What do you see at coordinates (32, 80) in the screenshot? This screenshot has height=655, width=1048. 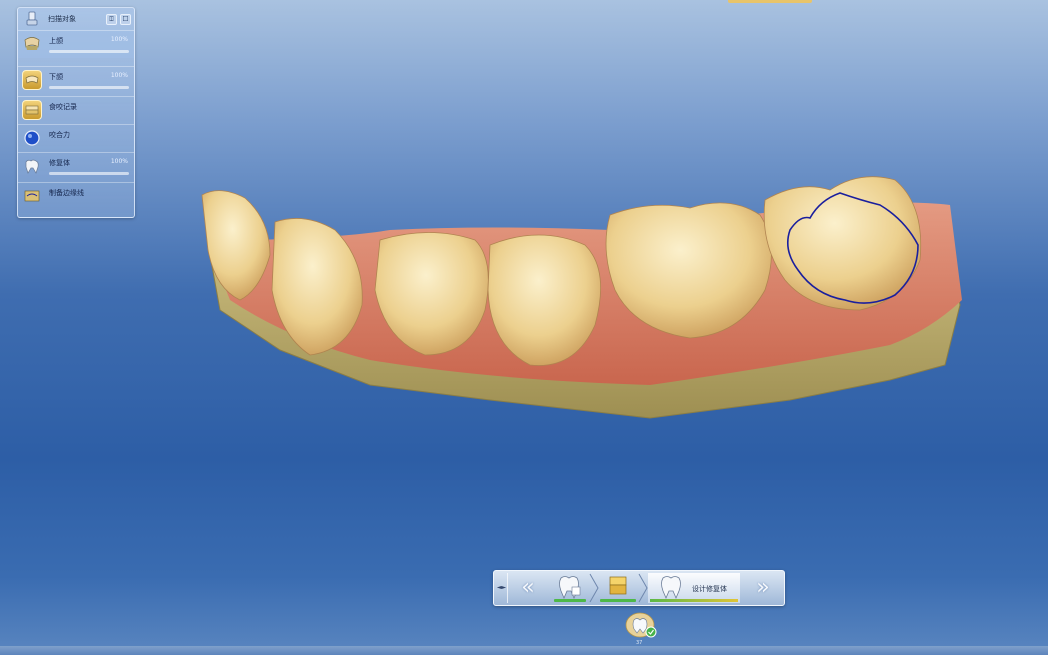 I see `lower-jaw-icon` at bounding box center [32, 80].